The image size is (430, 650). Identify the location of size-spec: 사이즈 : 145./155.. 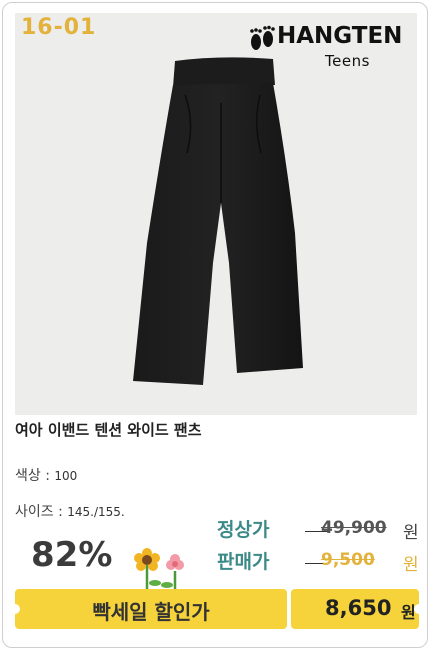
(70, 511).